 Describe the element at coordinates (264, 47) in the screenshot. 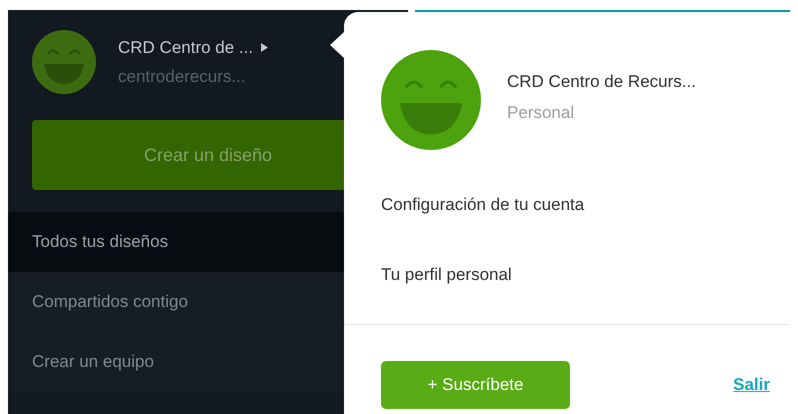

I see `caret-icon` at that location.